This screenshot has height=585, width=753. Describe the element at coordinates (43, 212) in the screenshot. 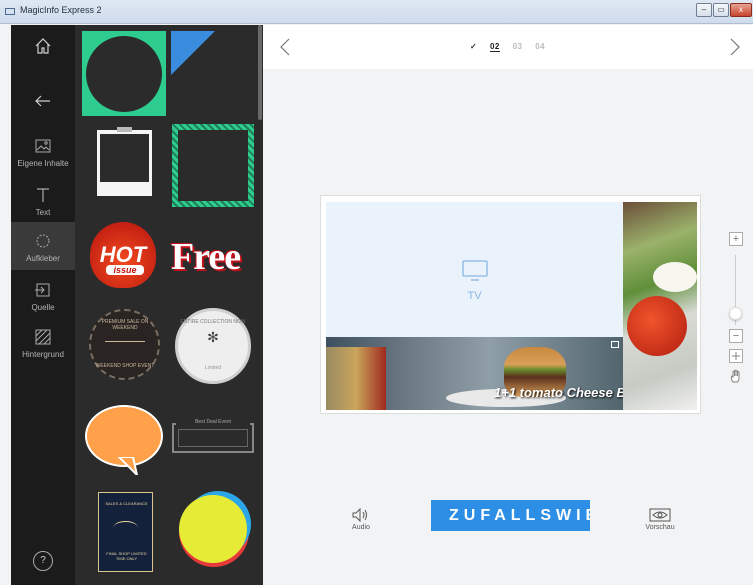

I see `rail-label: Text` at that location.